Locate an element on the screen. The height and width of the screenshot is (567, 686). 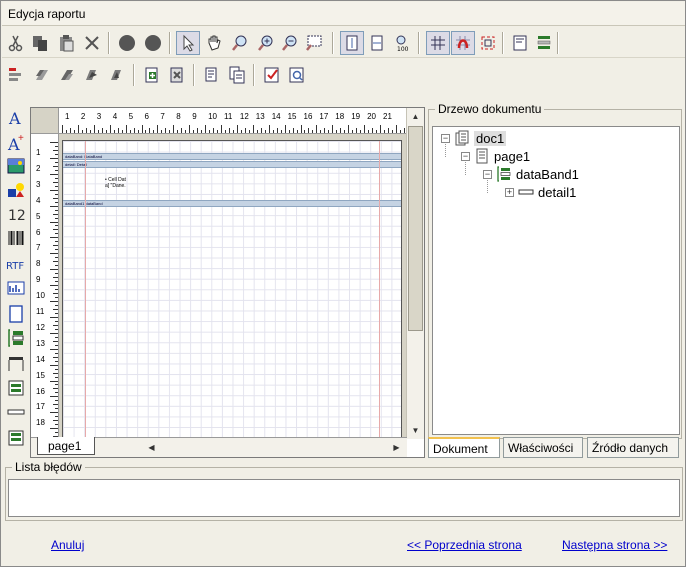
cut-icon is located at coordinates (16, 43).